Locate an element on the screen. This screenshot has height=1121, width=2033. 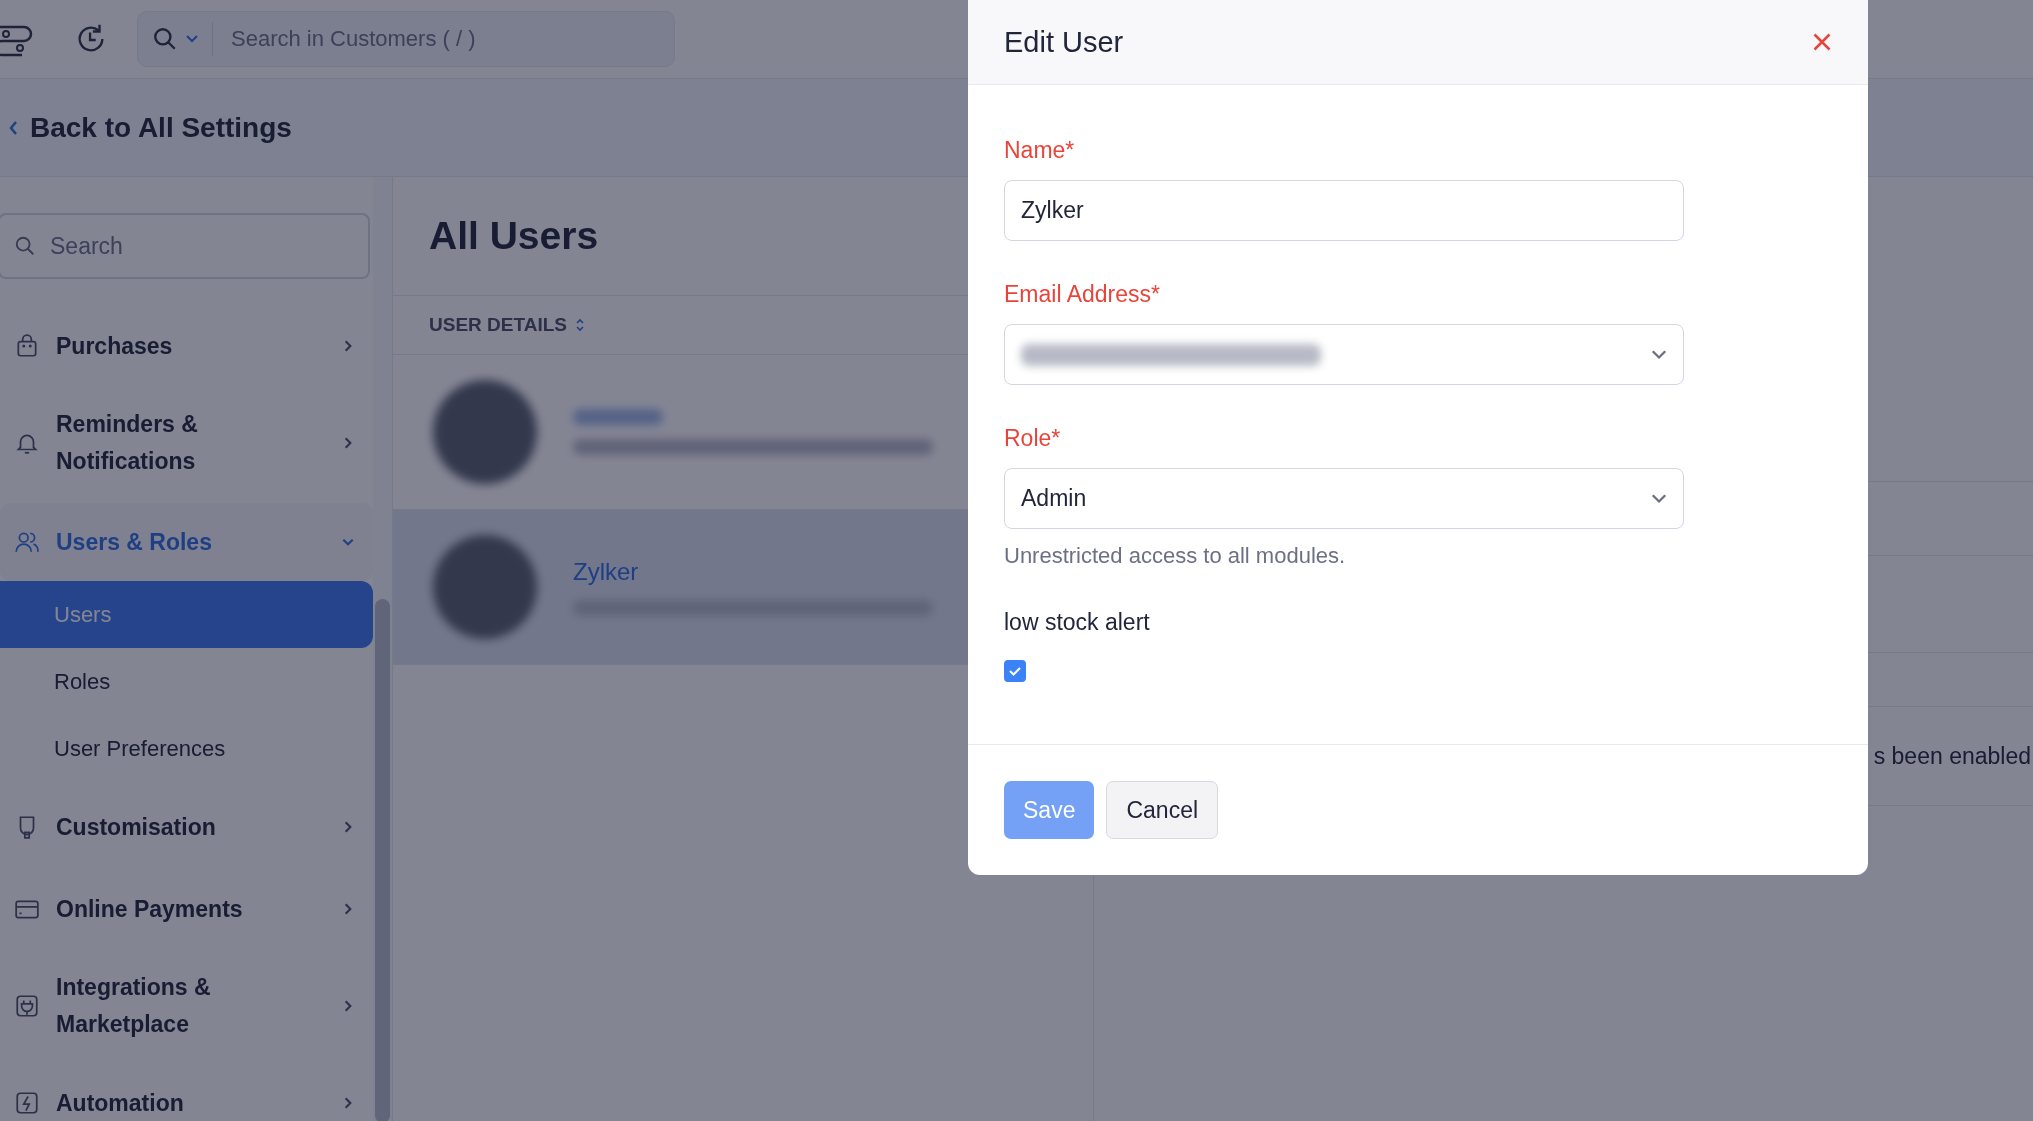
save-button: Save is located at coordinates (1049, 810).